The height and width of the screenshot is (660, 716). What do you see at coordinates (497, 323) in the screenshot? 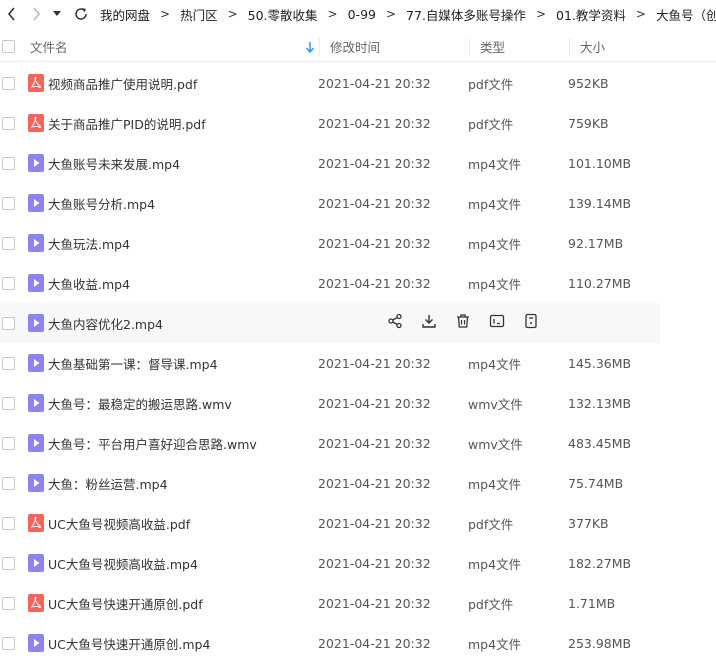
I see `rename-button` at bounding box center [497, 323].